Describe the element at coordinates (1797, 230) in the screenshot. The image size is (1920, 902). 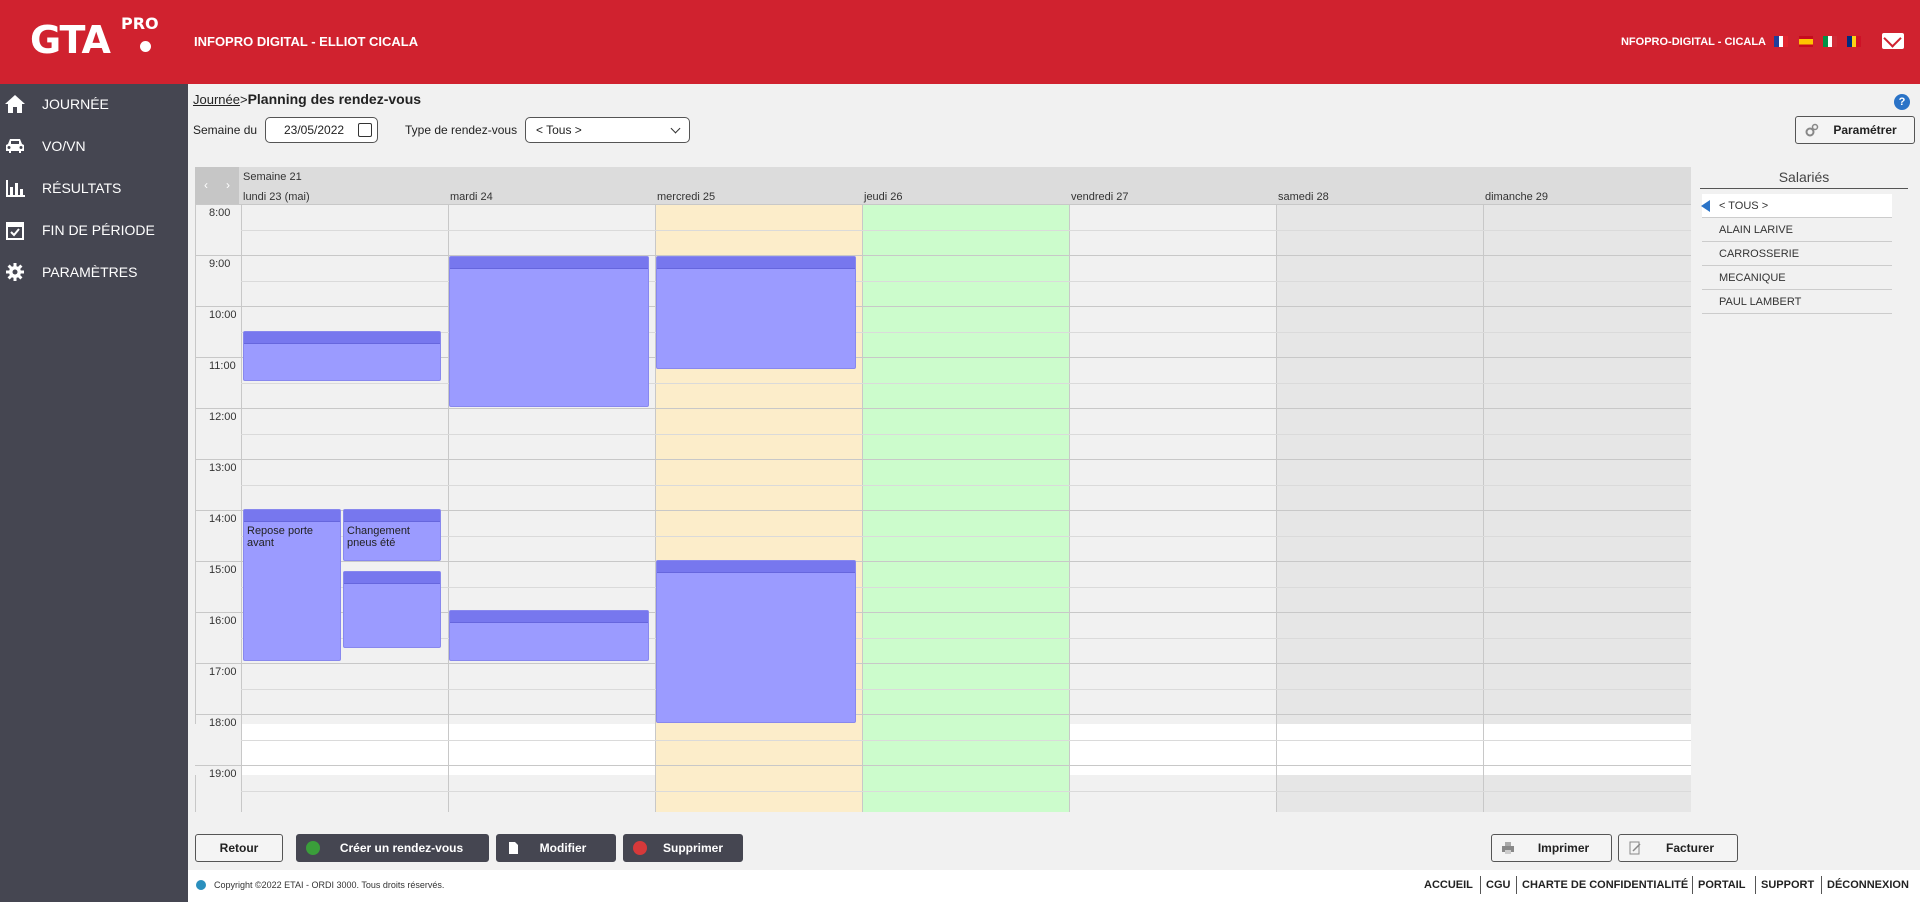
I see `employee-item: ALAIN LARIVE` at that location.